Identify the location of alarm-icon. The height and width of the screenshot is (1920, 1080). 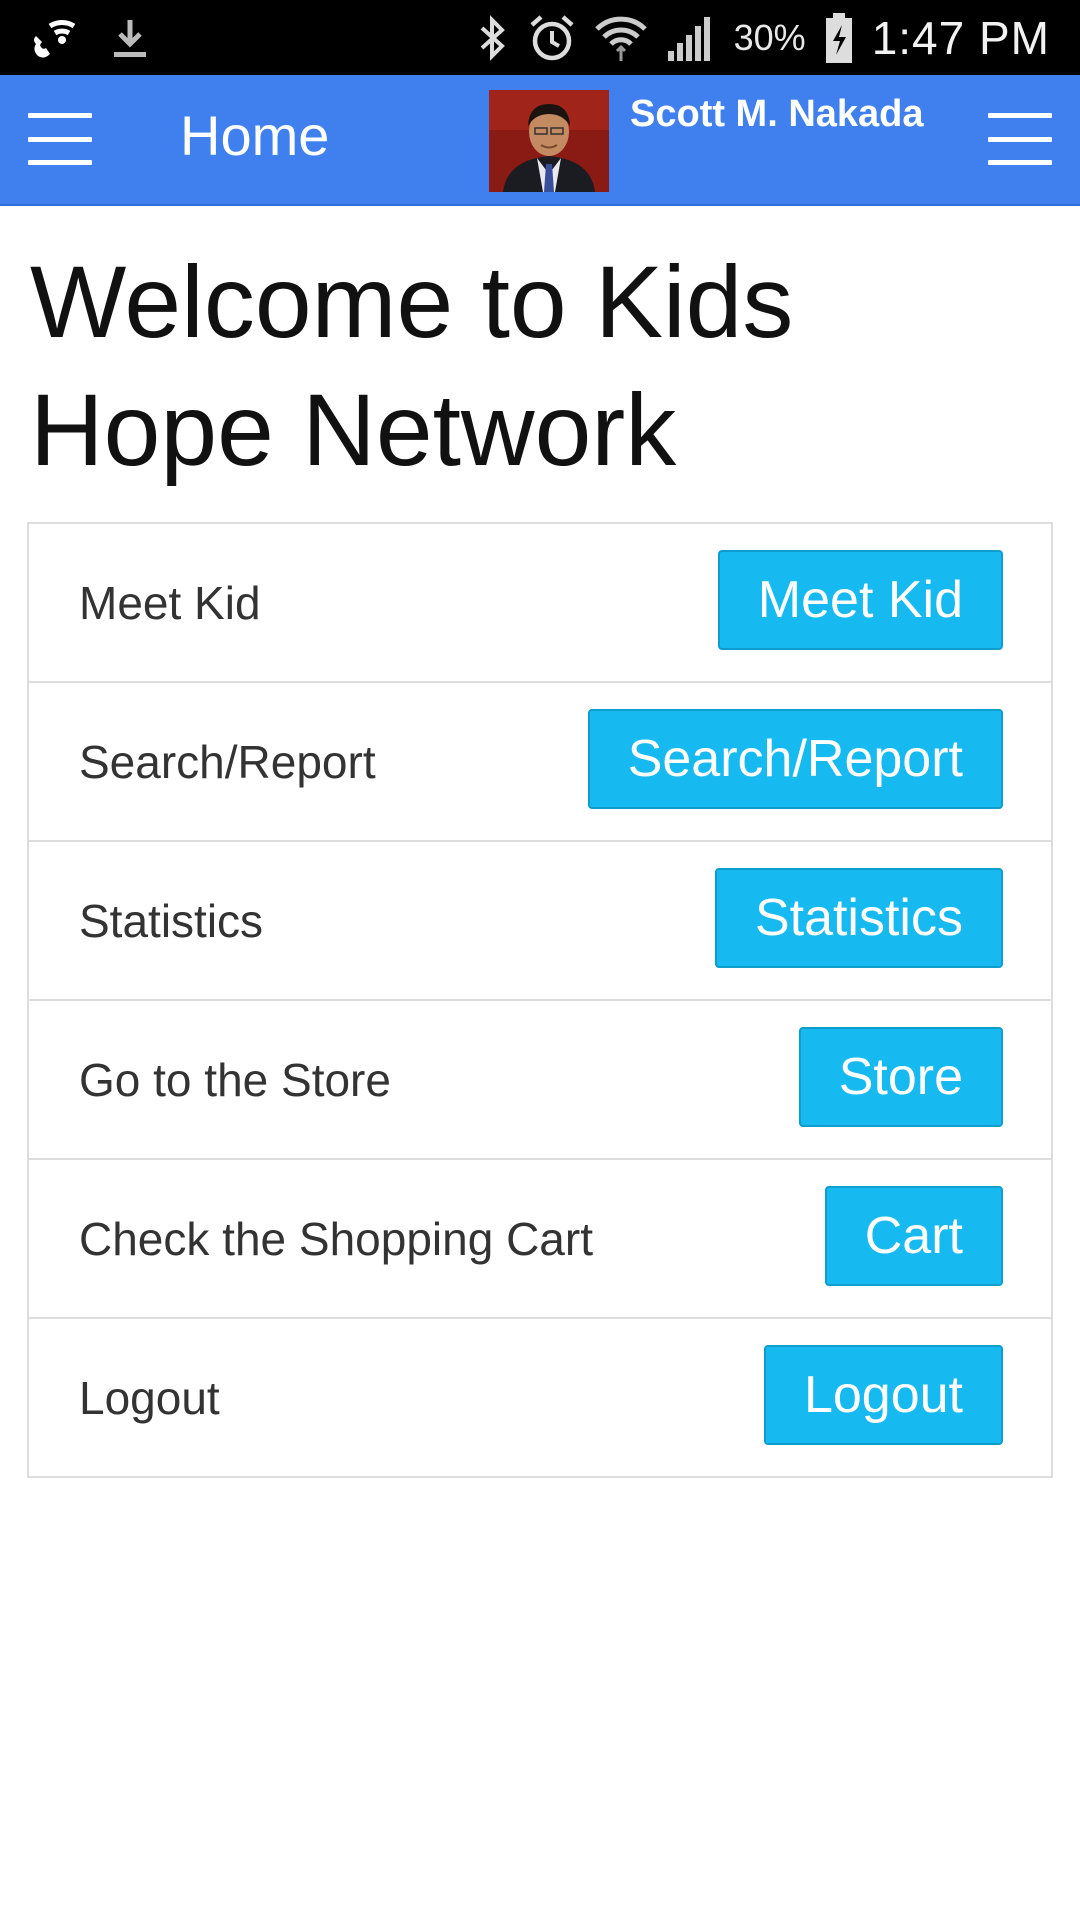
(552, 38).